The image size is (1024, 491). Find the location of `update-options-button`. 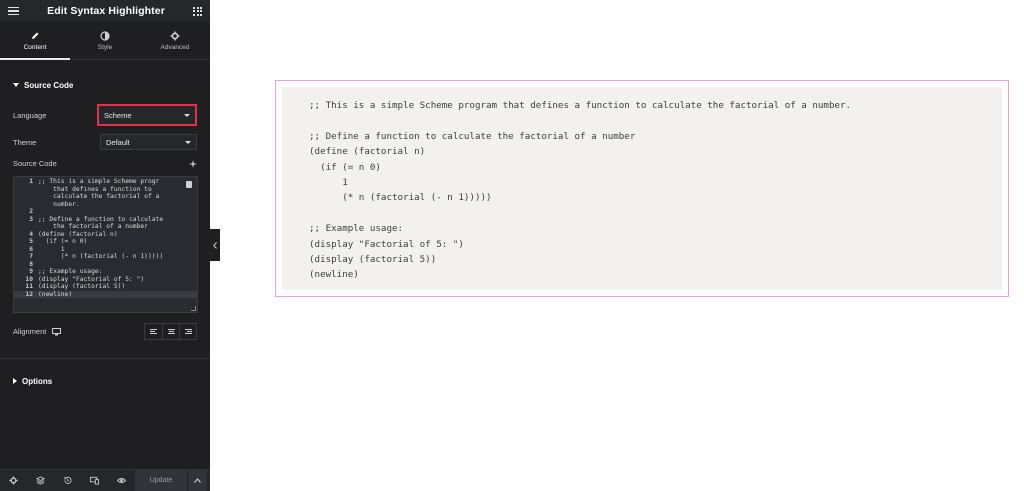

update-options-button is located at coordinates (197, 480).